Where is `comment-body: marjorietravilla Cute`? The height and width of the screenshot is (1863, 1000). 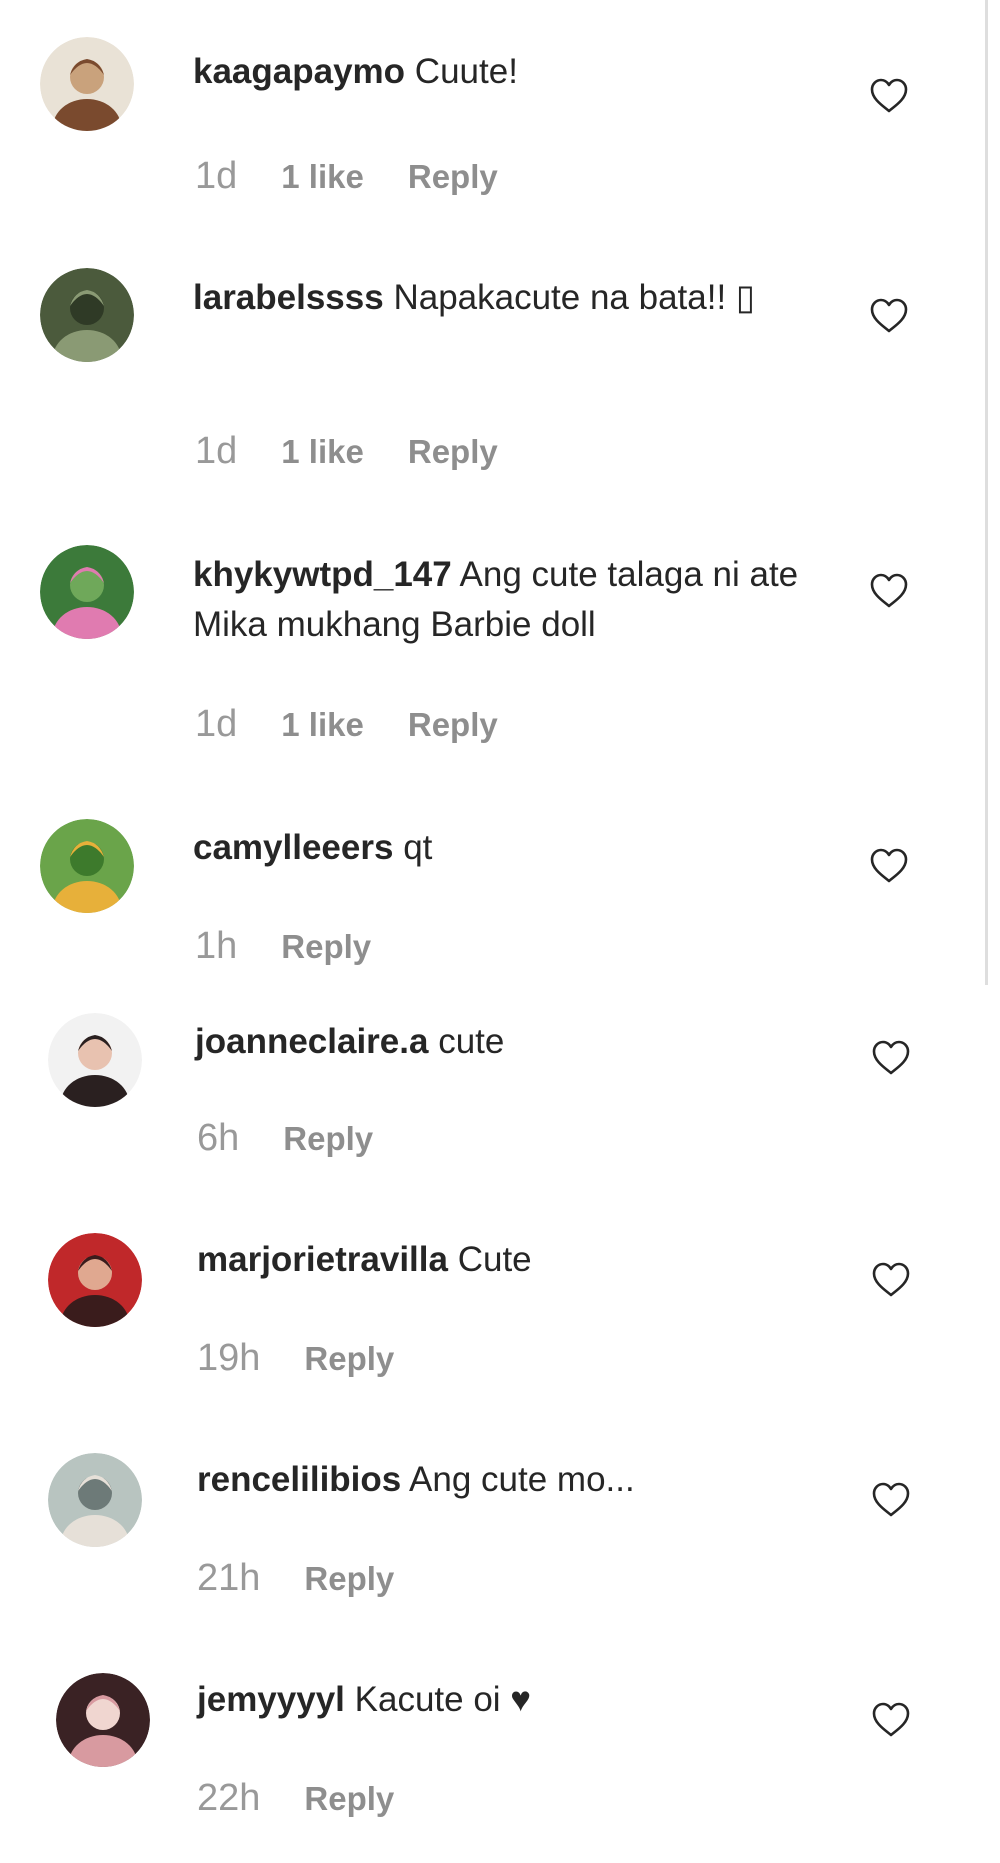 comment-body: marjorietravilla Cute is located at coordinates (517, 1260).